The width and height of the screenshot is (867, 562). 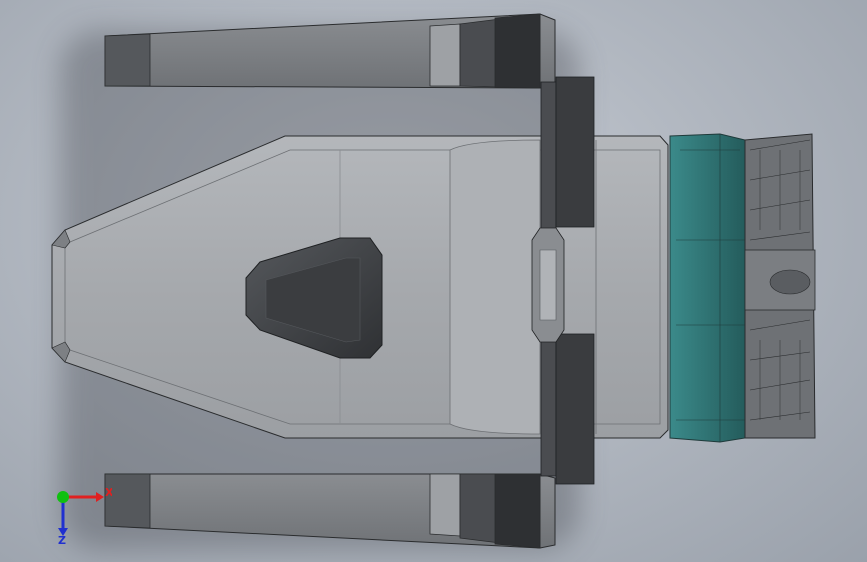 What do you see at coordinates (100, 497) in the screenshot?
I see `x-axis-head` at bounding box center [100, 497].